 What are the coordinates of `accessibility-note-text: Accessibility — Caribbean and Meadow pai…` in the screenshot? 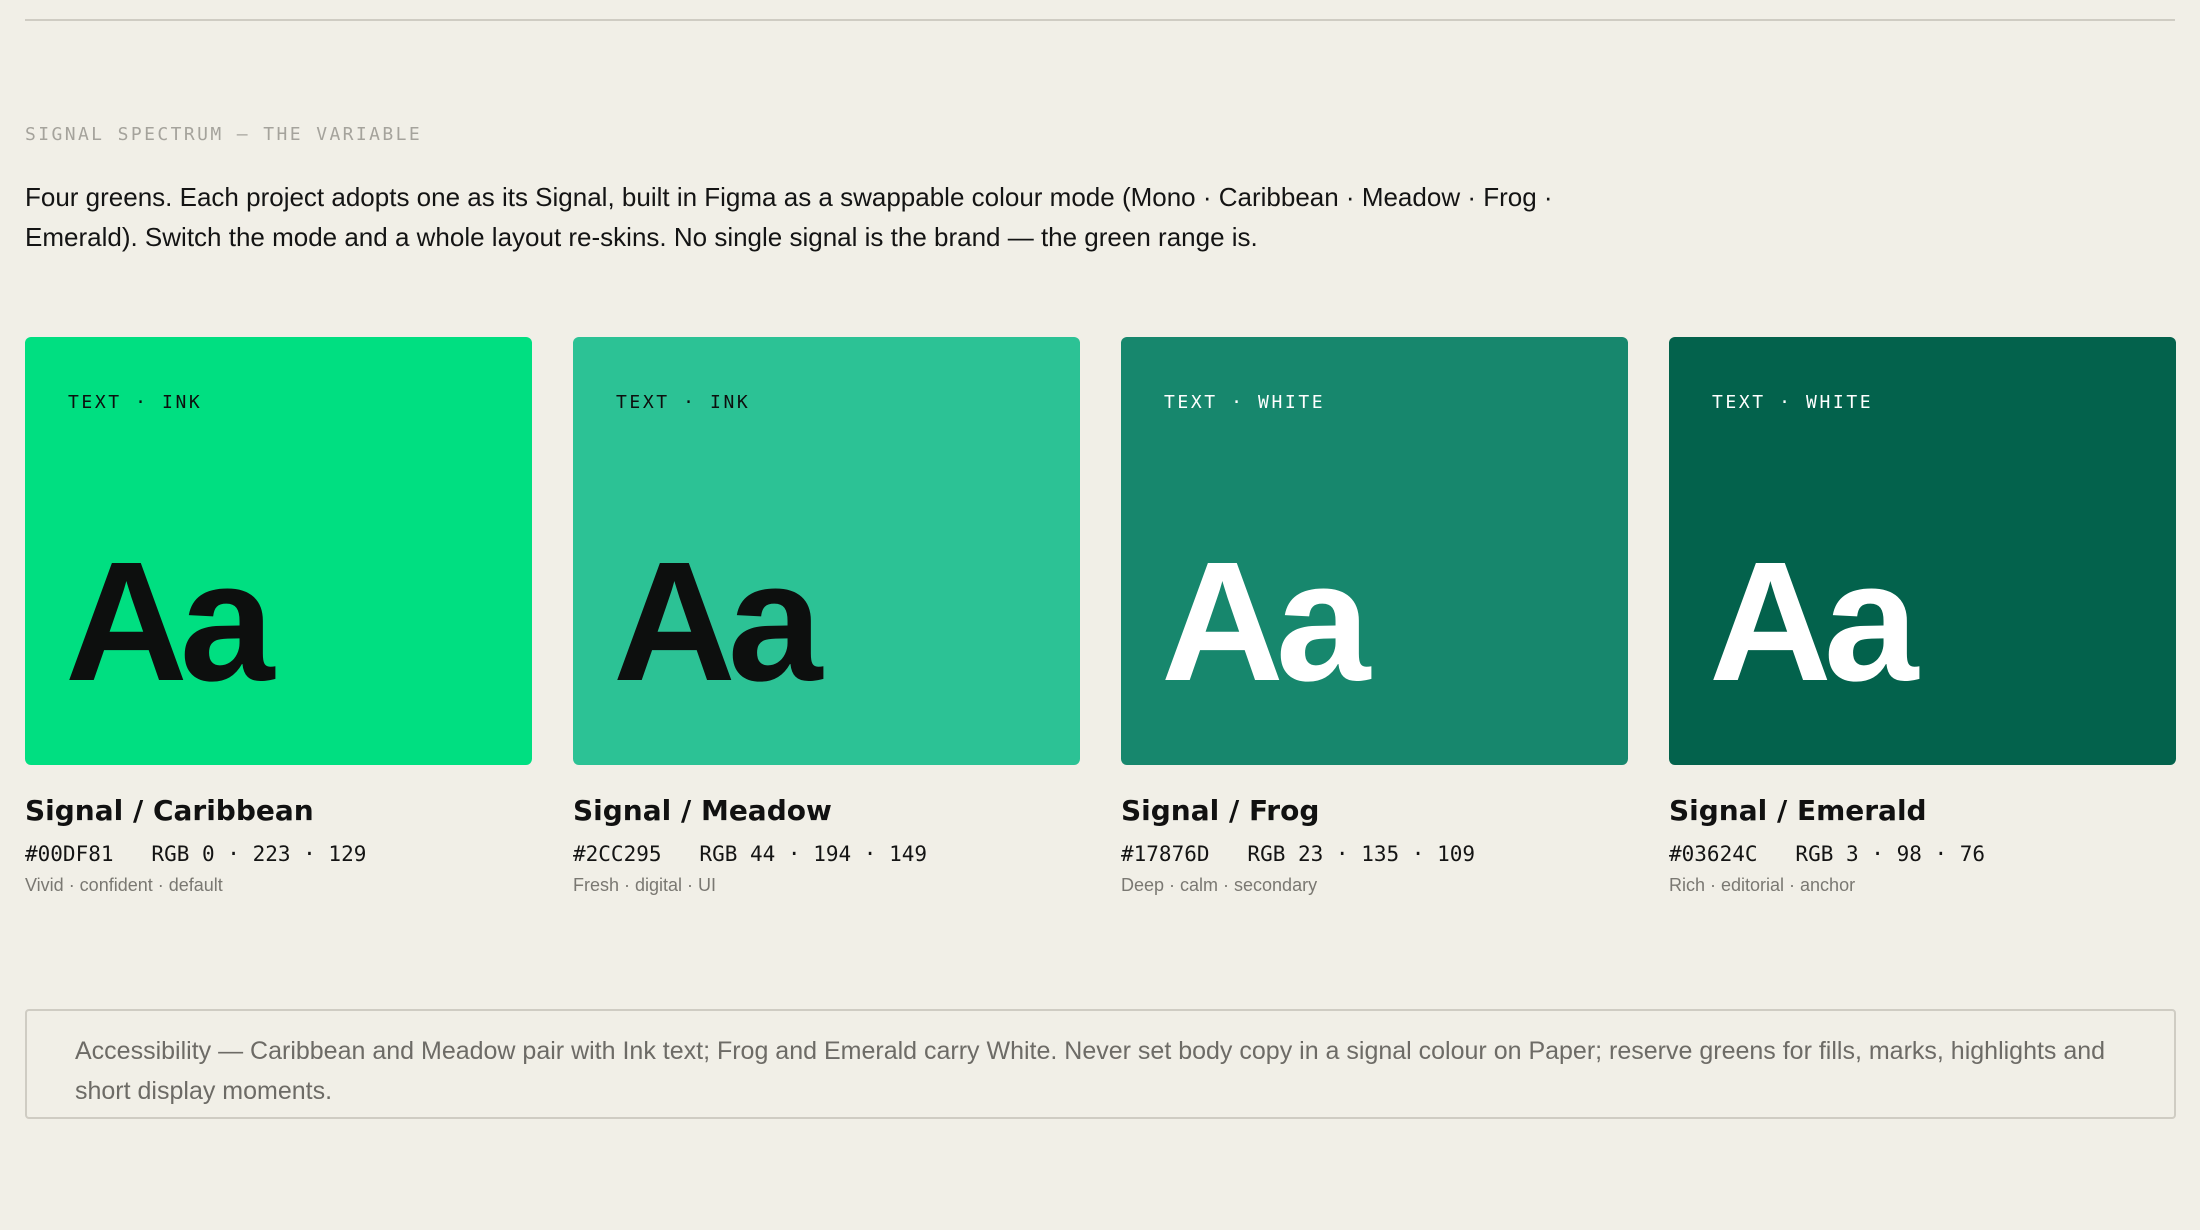 It's located at (1090, 1071).